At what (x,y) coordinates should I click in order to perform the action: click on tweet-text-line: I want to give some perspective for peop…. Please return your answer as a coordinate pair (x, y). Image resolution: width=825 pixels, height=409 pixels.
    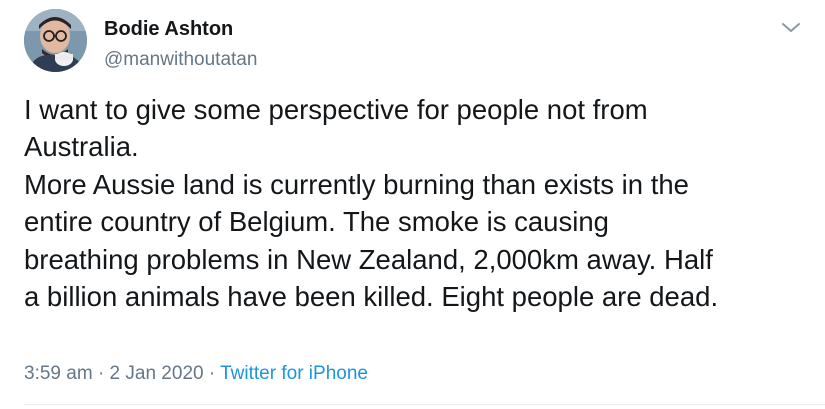
    Looking at the image, I should click on (336, 109).